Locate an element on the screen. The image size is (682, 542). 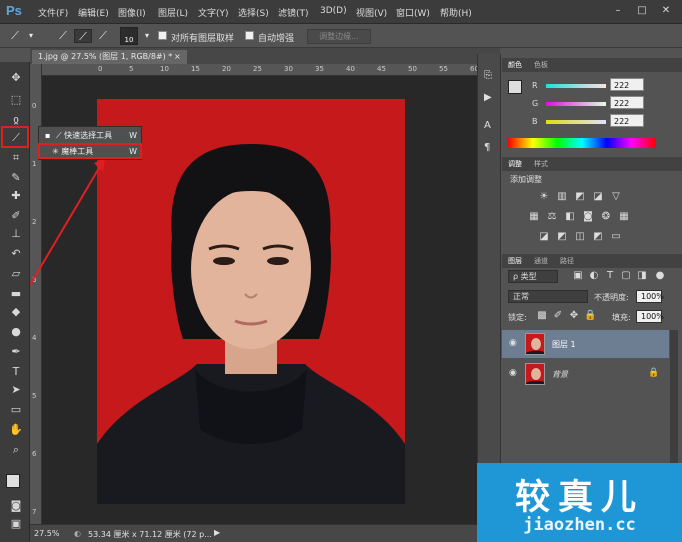
channel-r-label: R is located at coordinates (535, 85).